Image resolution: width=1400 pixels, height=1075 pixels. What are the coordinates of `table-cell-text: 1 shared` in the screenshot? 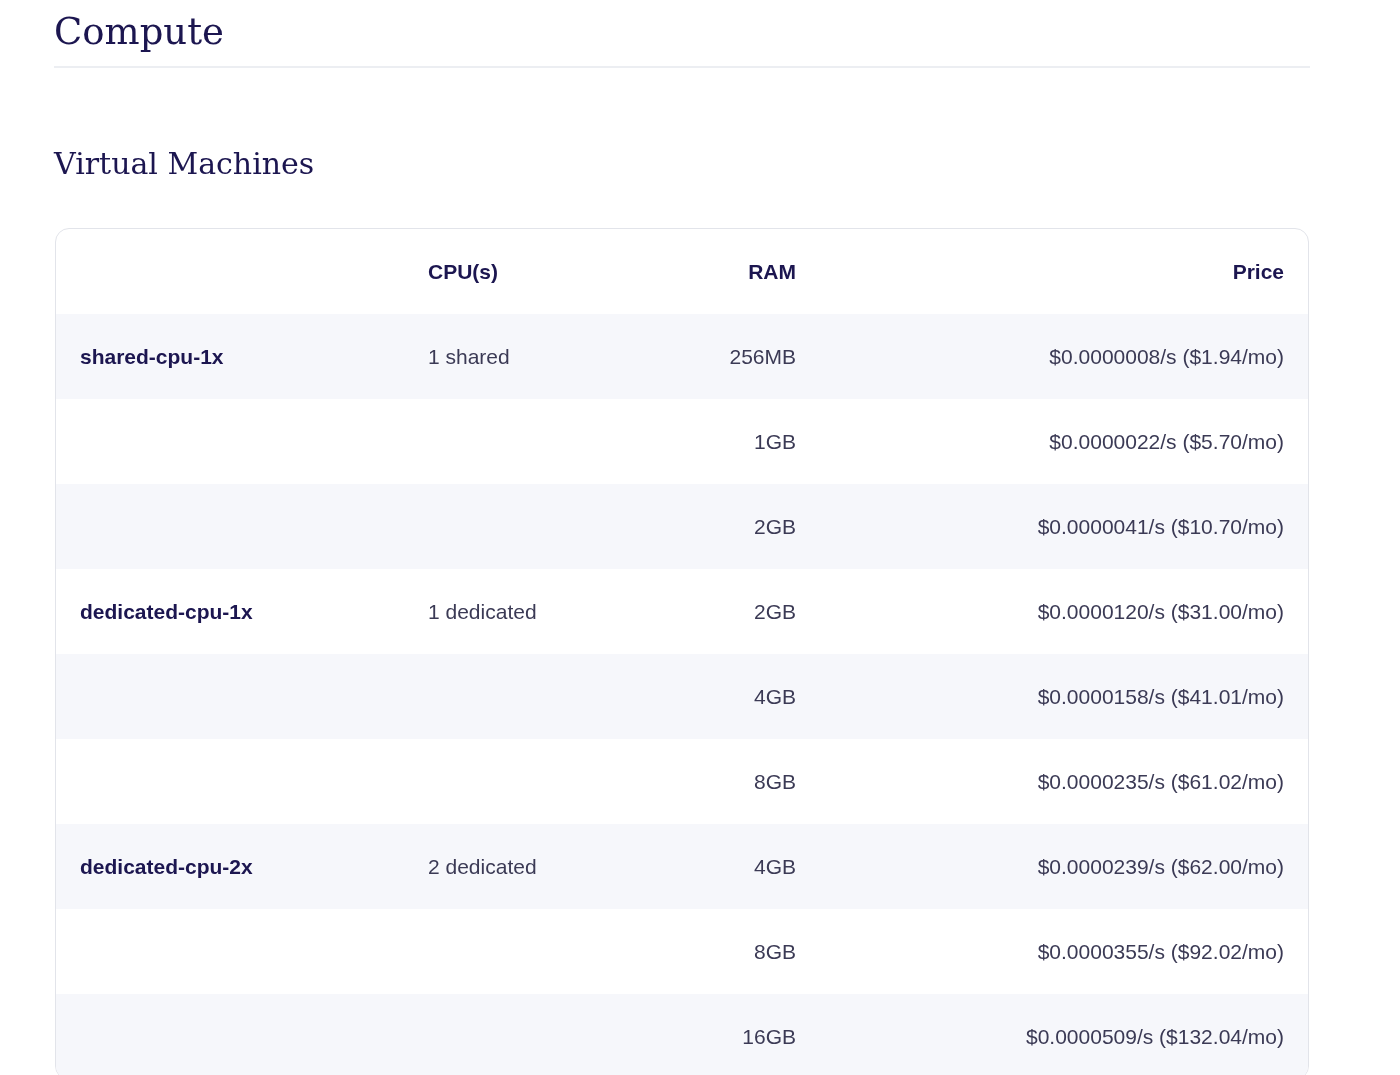 It's located at (469, 356).